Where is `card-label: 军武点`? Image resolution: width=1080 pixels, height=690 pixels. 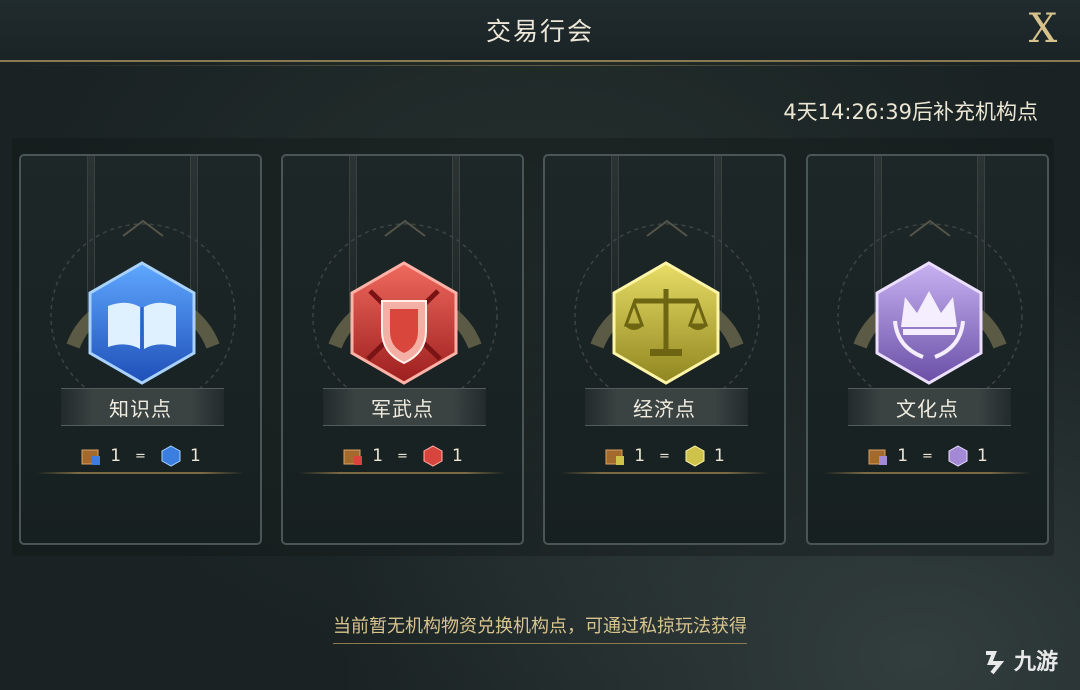
card-label: 军武点 is located at coordinates (402, 409).